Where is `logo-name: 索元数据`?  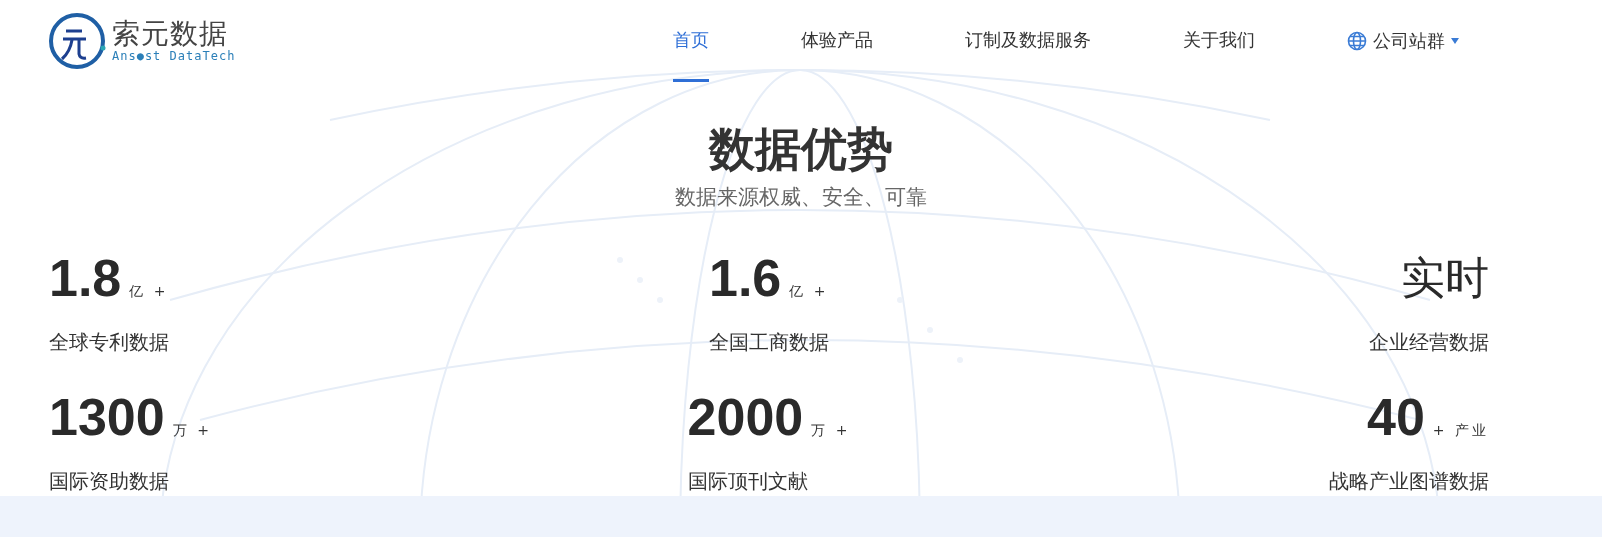
logo-name: 索元数据 is located at coordinates (170, 34).